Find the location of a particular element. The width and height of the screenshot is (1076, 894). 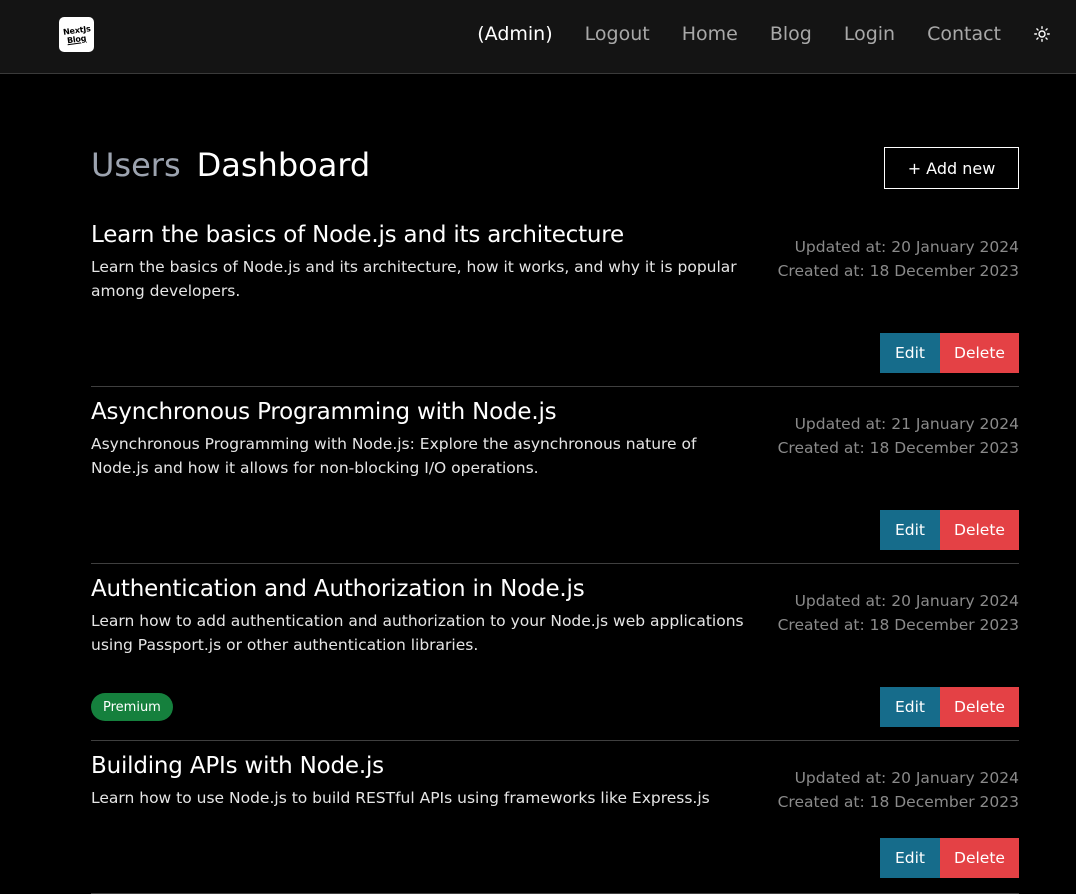

page-title-main: Dashboard is located at coordinates (283, 165).